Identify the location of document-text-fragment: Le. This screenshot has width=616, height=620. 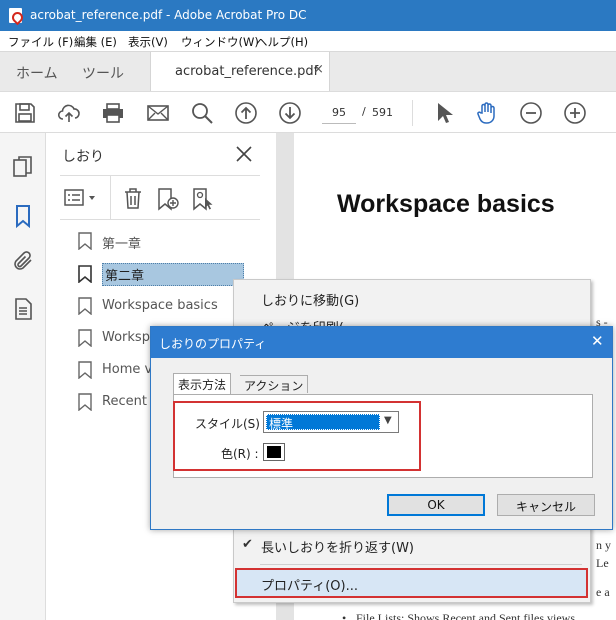
(602, 563).